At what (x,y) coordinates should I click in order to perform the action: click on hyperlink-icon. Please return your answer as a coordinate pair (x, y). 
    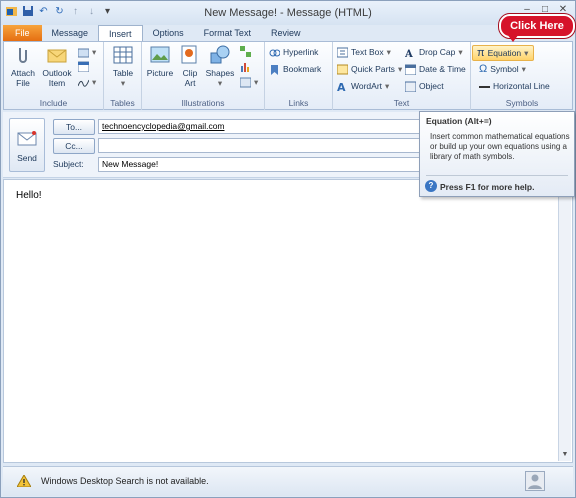
    Looking at the image, I should click on (274, 52).